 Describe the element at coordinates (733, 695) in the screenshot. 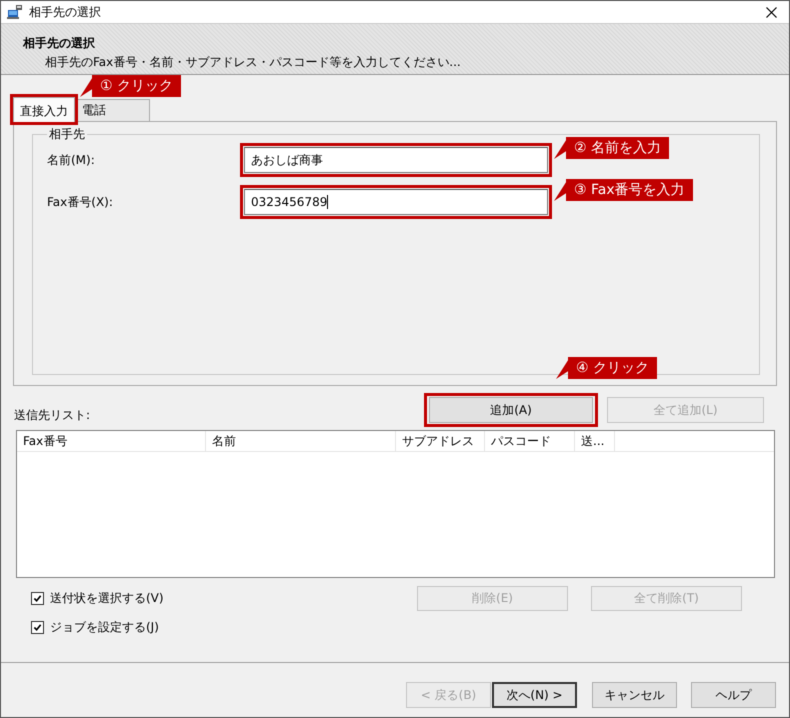

I see `help-button: ヘルプ` at that location.